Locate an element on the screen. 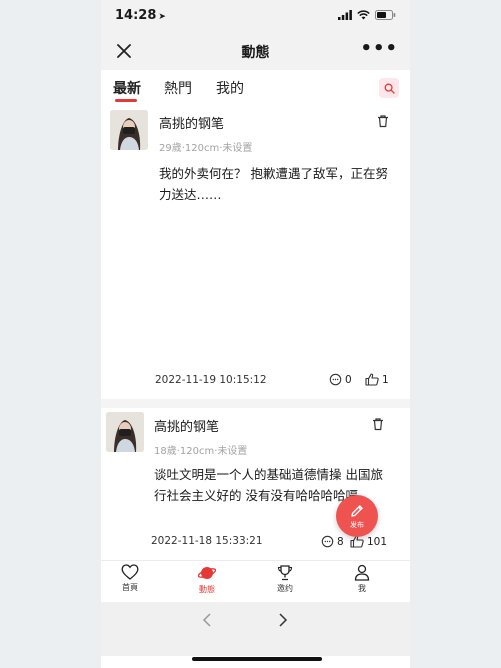  nav-item-invite: 邀约 is located at coordinates (285, 579).